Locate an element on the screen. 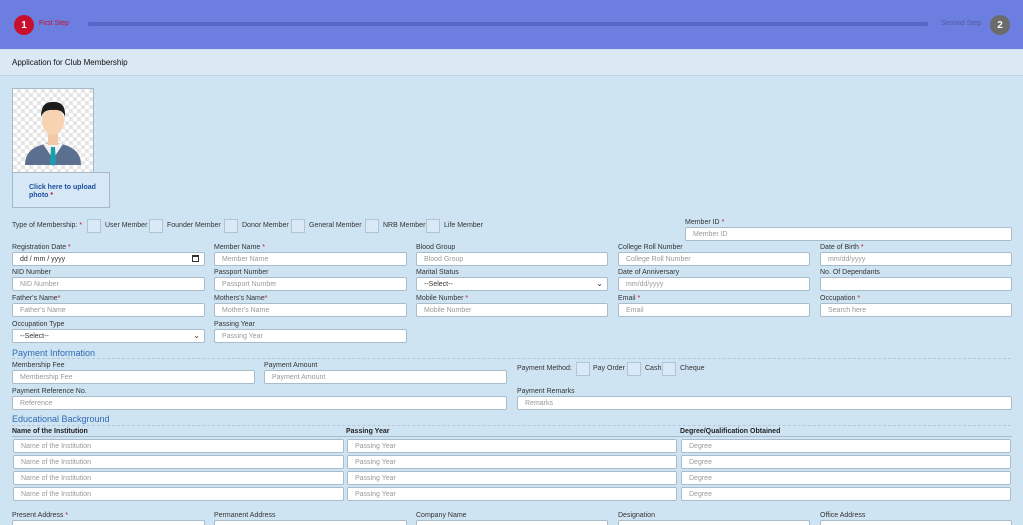 The height and width of the screenshot is (525, 1023). membership-fee-label: Membership Fee is located at coordinates (38, 365).